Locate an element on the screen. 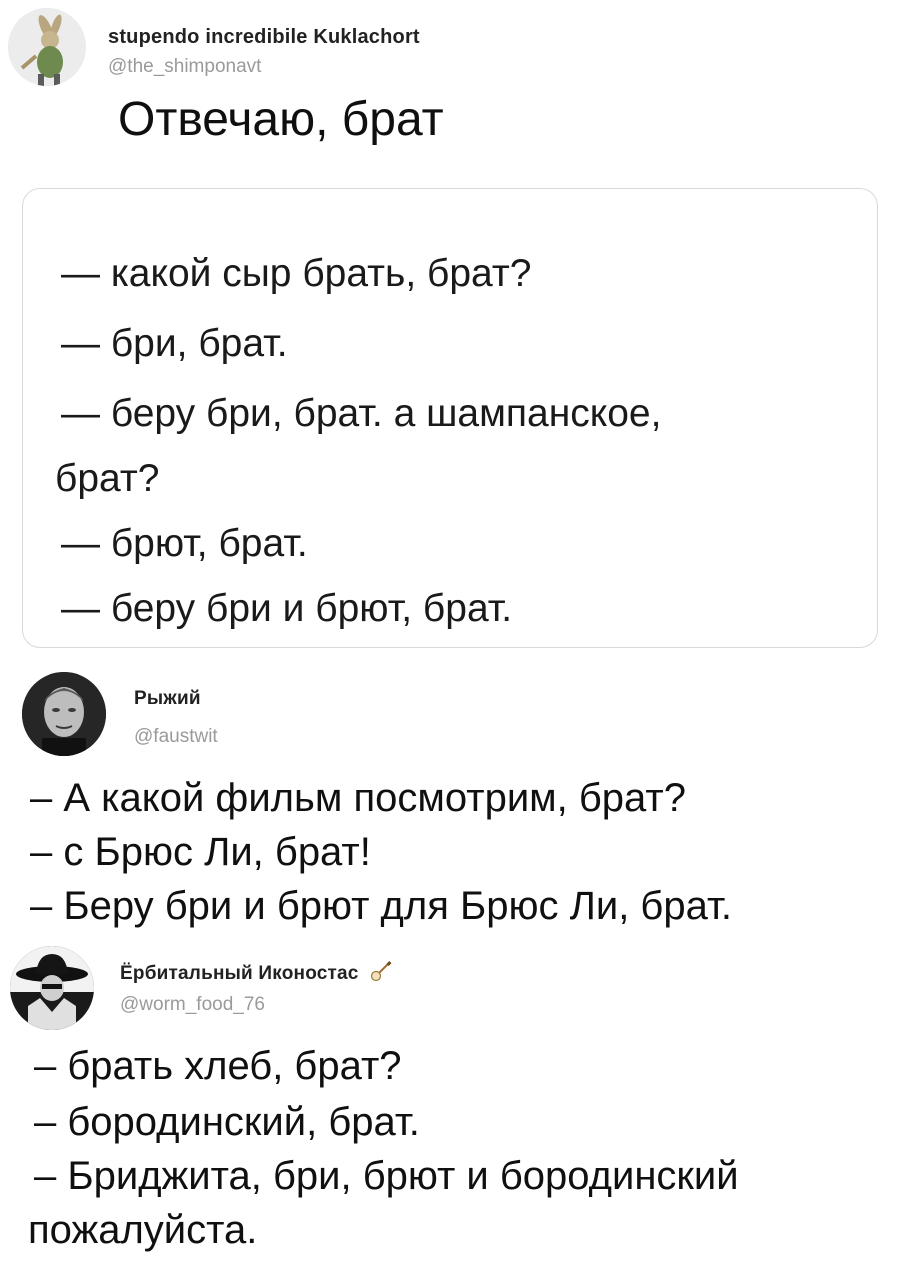 The image size is (898, 1262). tweet-text-line: – Бриджита, бри, брют и бородинский is located at coordinates (386, 1176).